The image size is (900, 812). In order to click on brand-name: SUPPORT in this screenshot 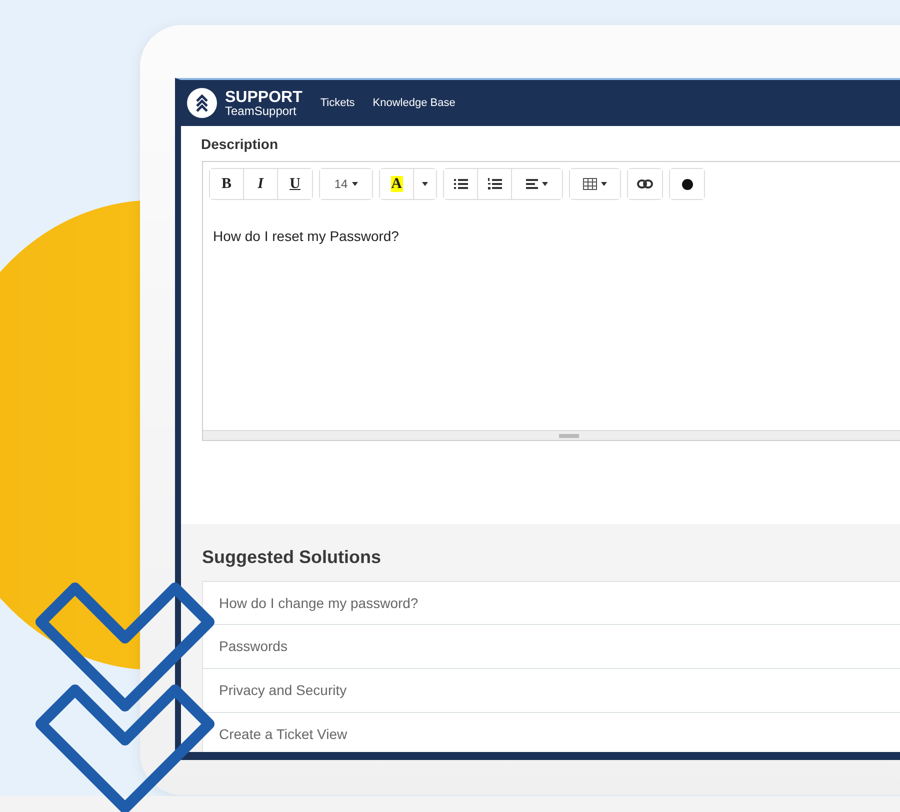, I will do `click(263, 97)`.